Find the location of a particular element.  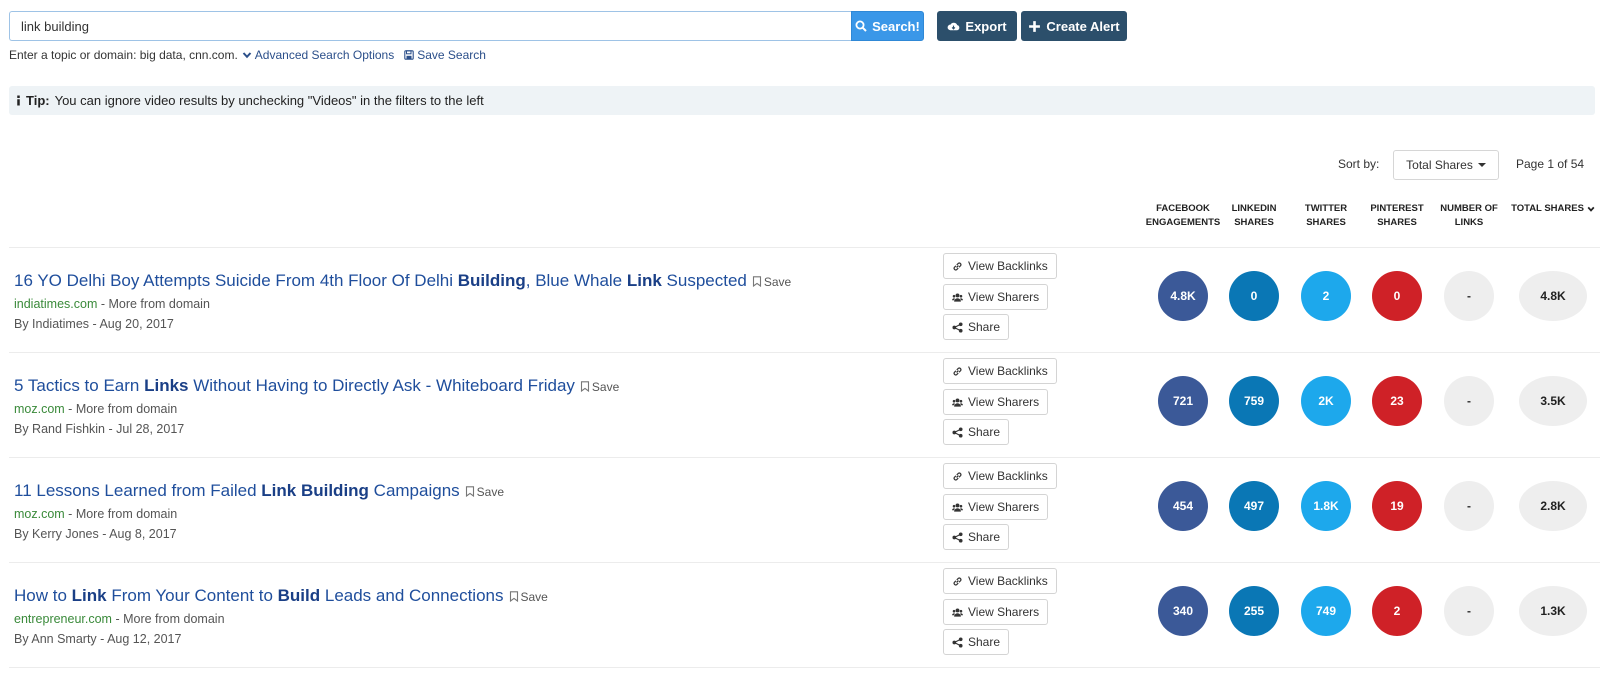

title-text: From Your Content to is located at coordinates (192, 595).